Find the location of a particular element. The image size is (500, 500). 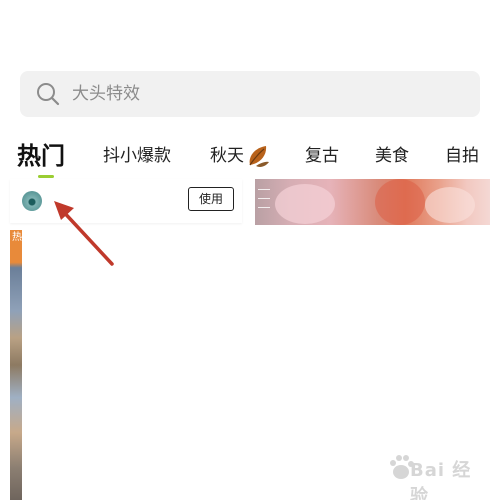

autumn-leaf-icon is located at coordinates (259, 156).